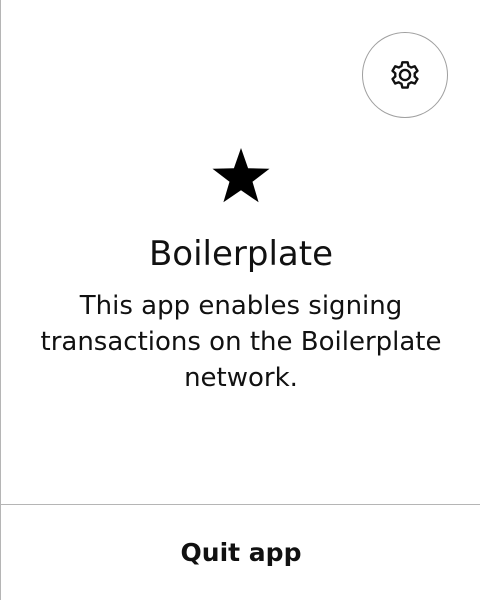  Describe the element at coordinates (241, 254) in the screenshot. I see `app-name: Boilerplate` at that location.